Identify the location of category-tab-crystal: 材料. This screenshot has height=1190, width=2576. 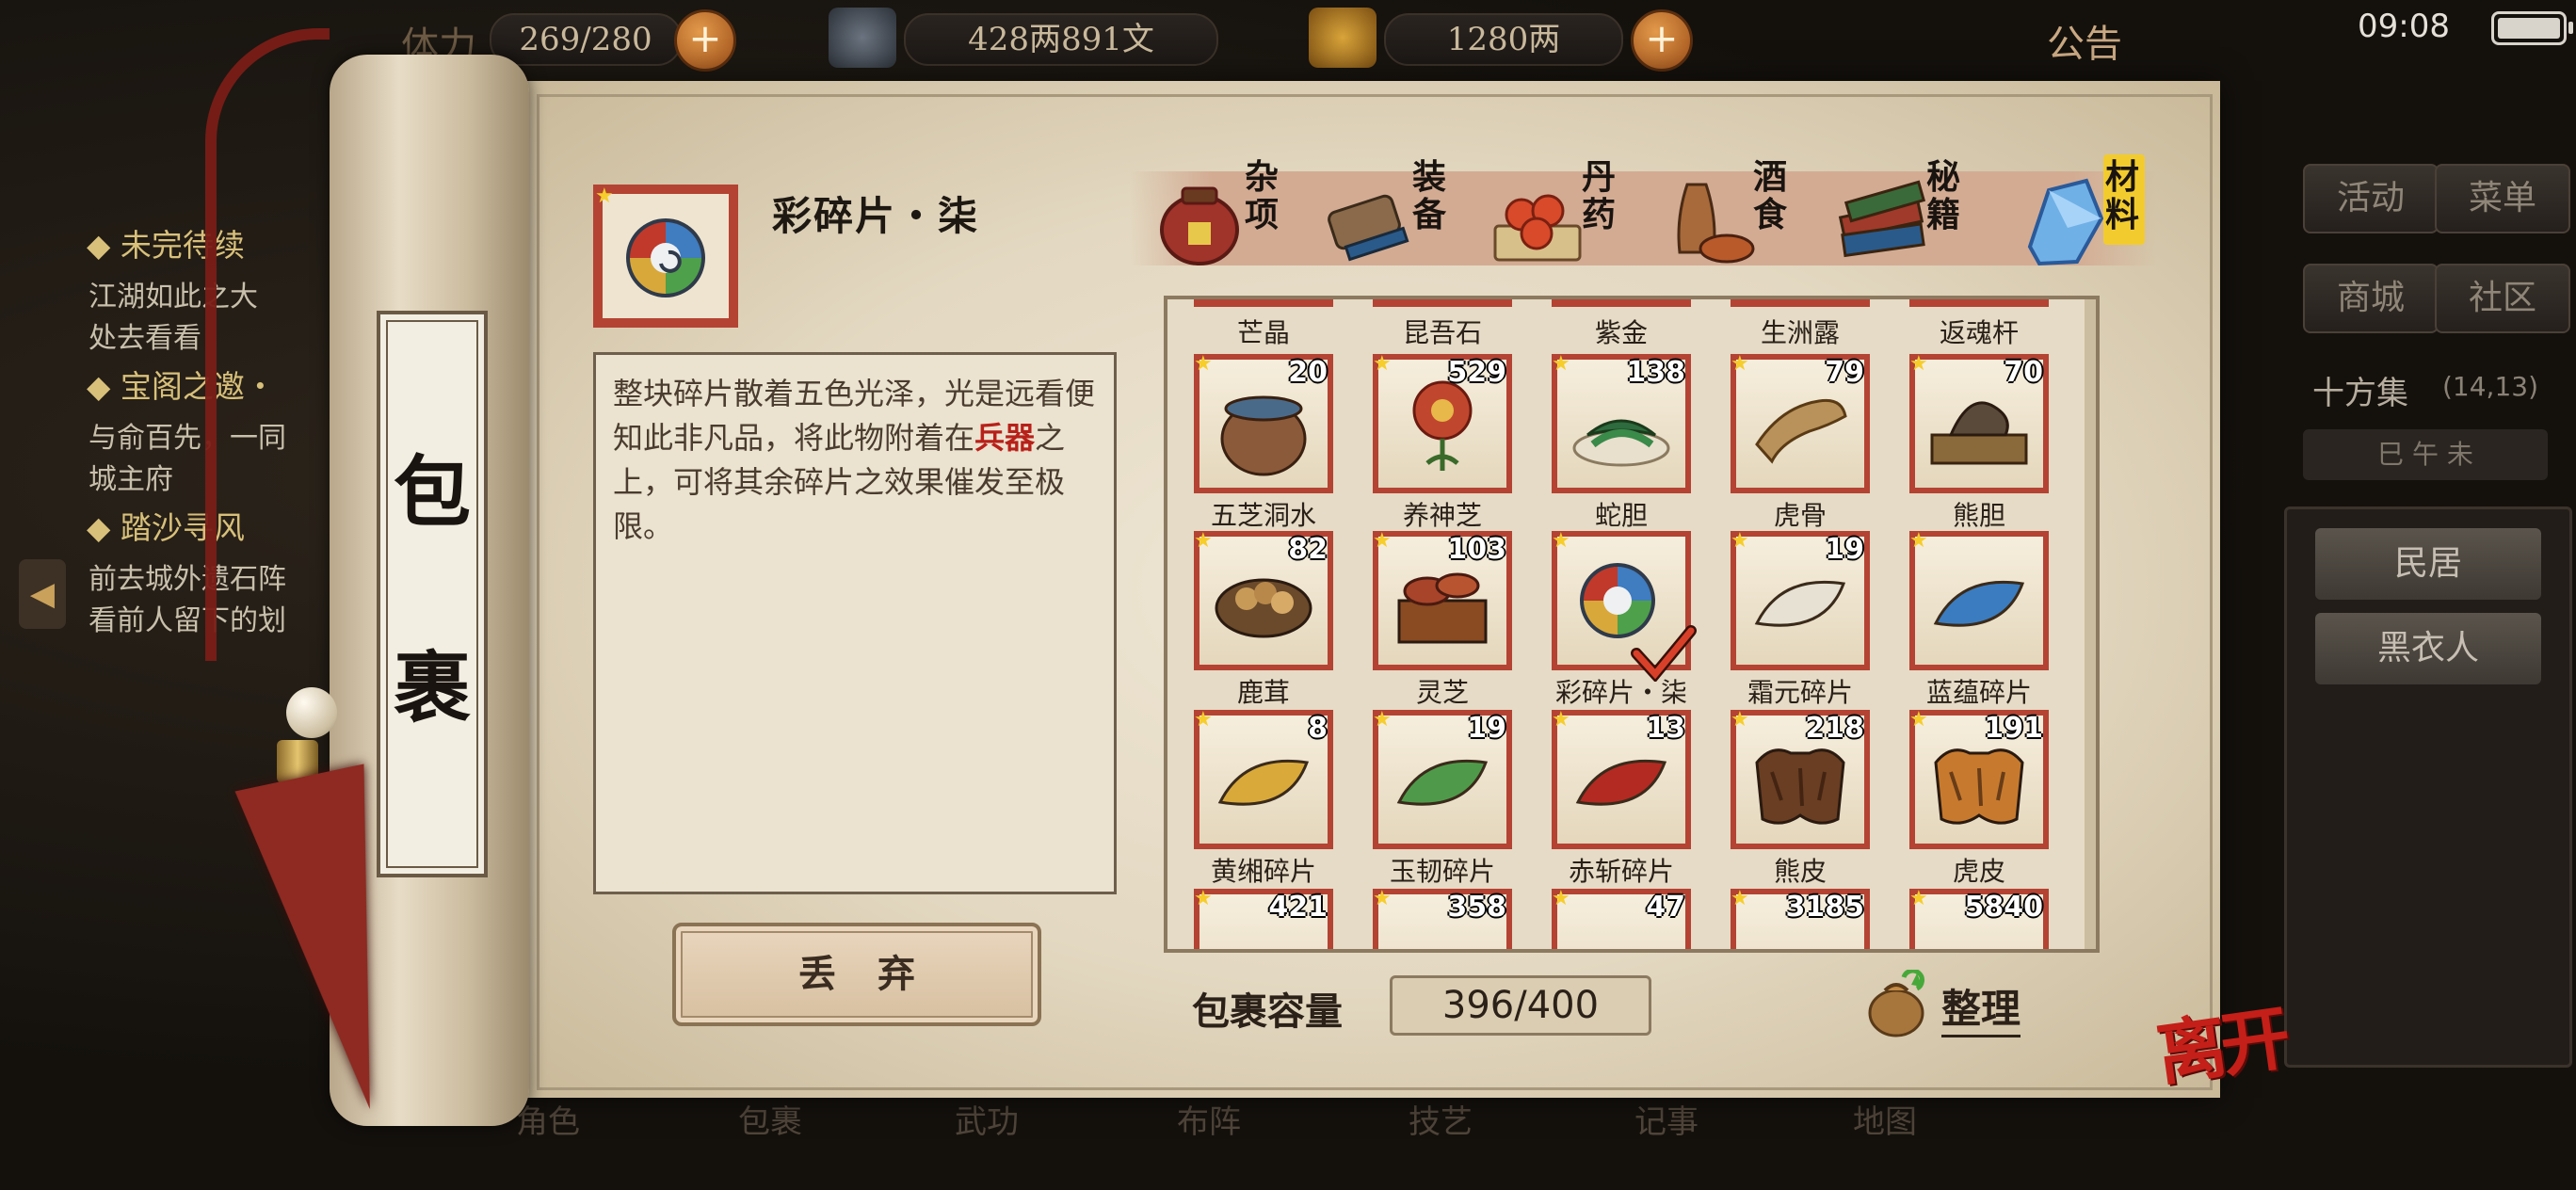
(2091, 214).